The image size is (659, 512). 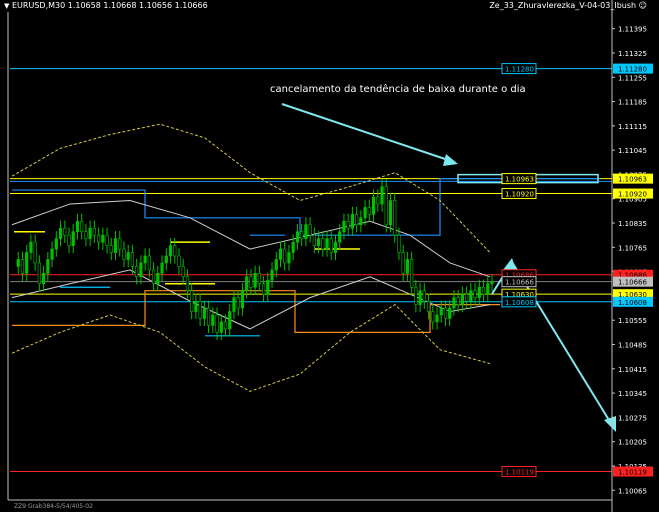 I want to click on indicator-label: Ze_33_Zhuravlerezka_V-04-03_Ibush, so click(x=563, y=5).